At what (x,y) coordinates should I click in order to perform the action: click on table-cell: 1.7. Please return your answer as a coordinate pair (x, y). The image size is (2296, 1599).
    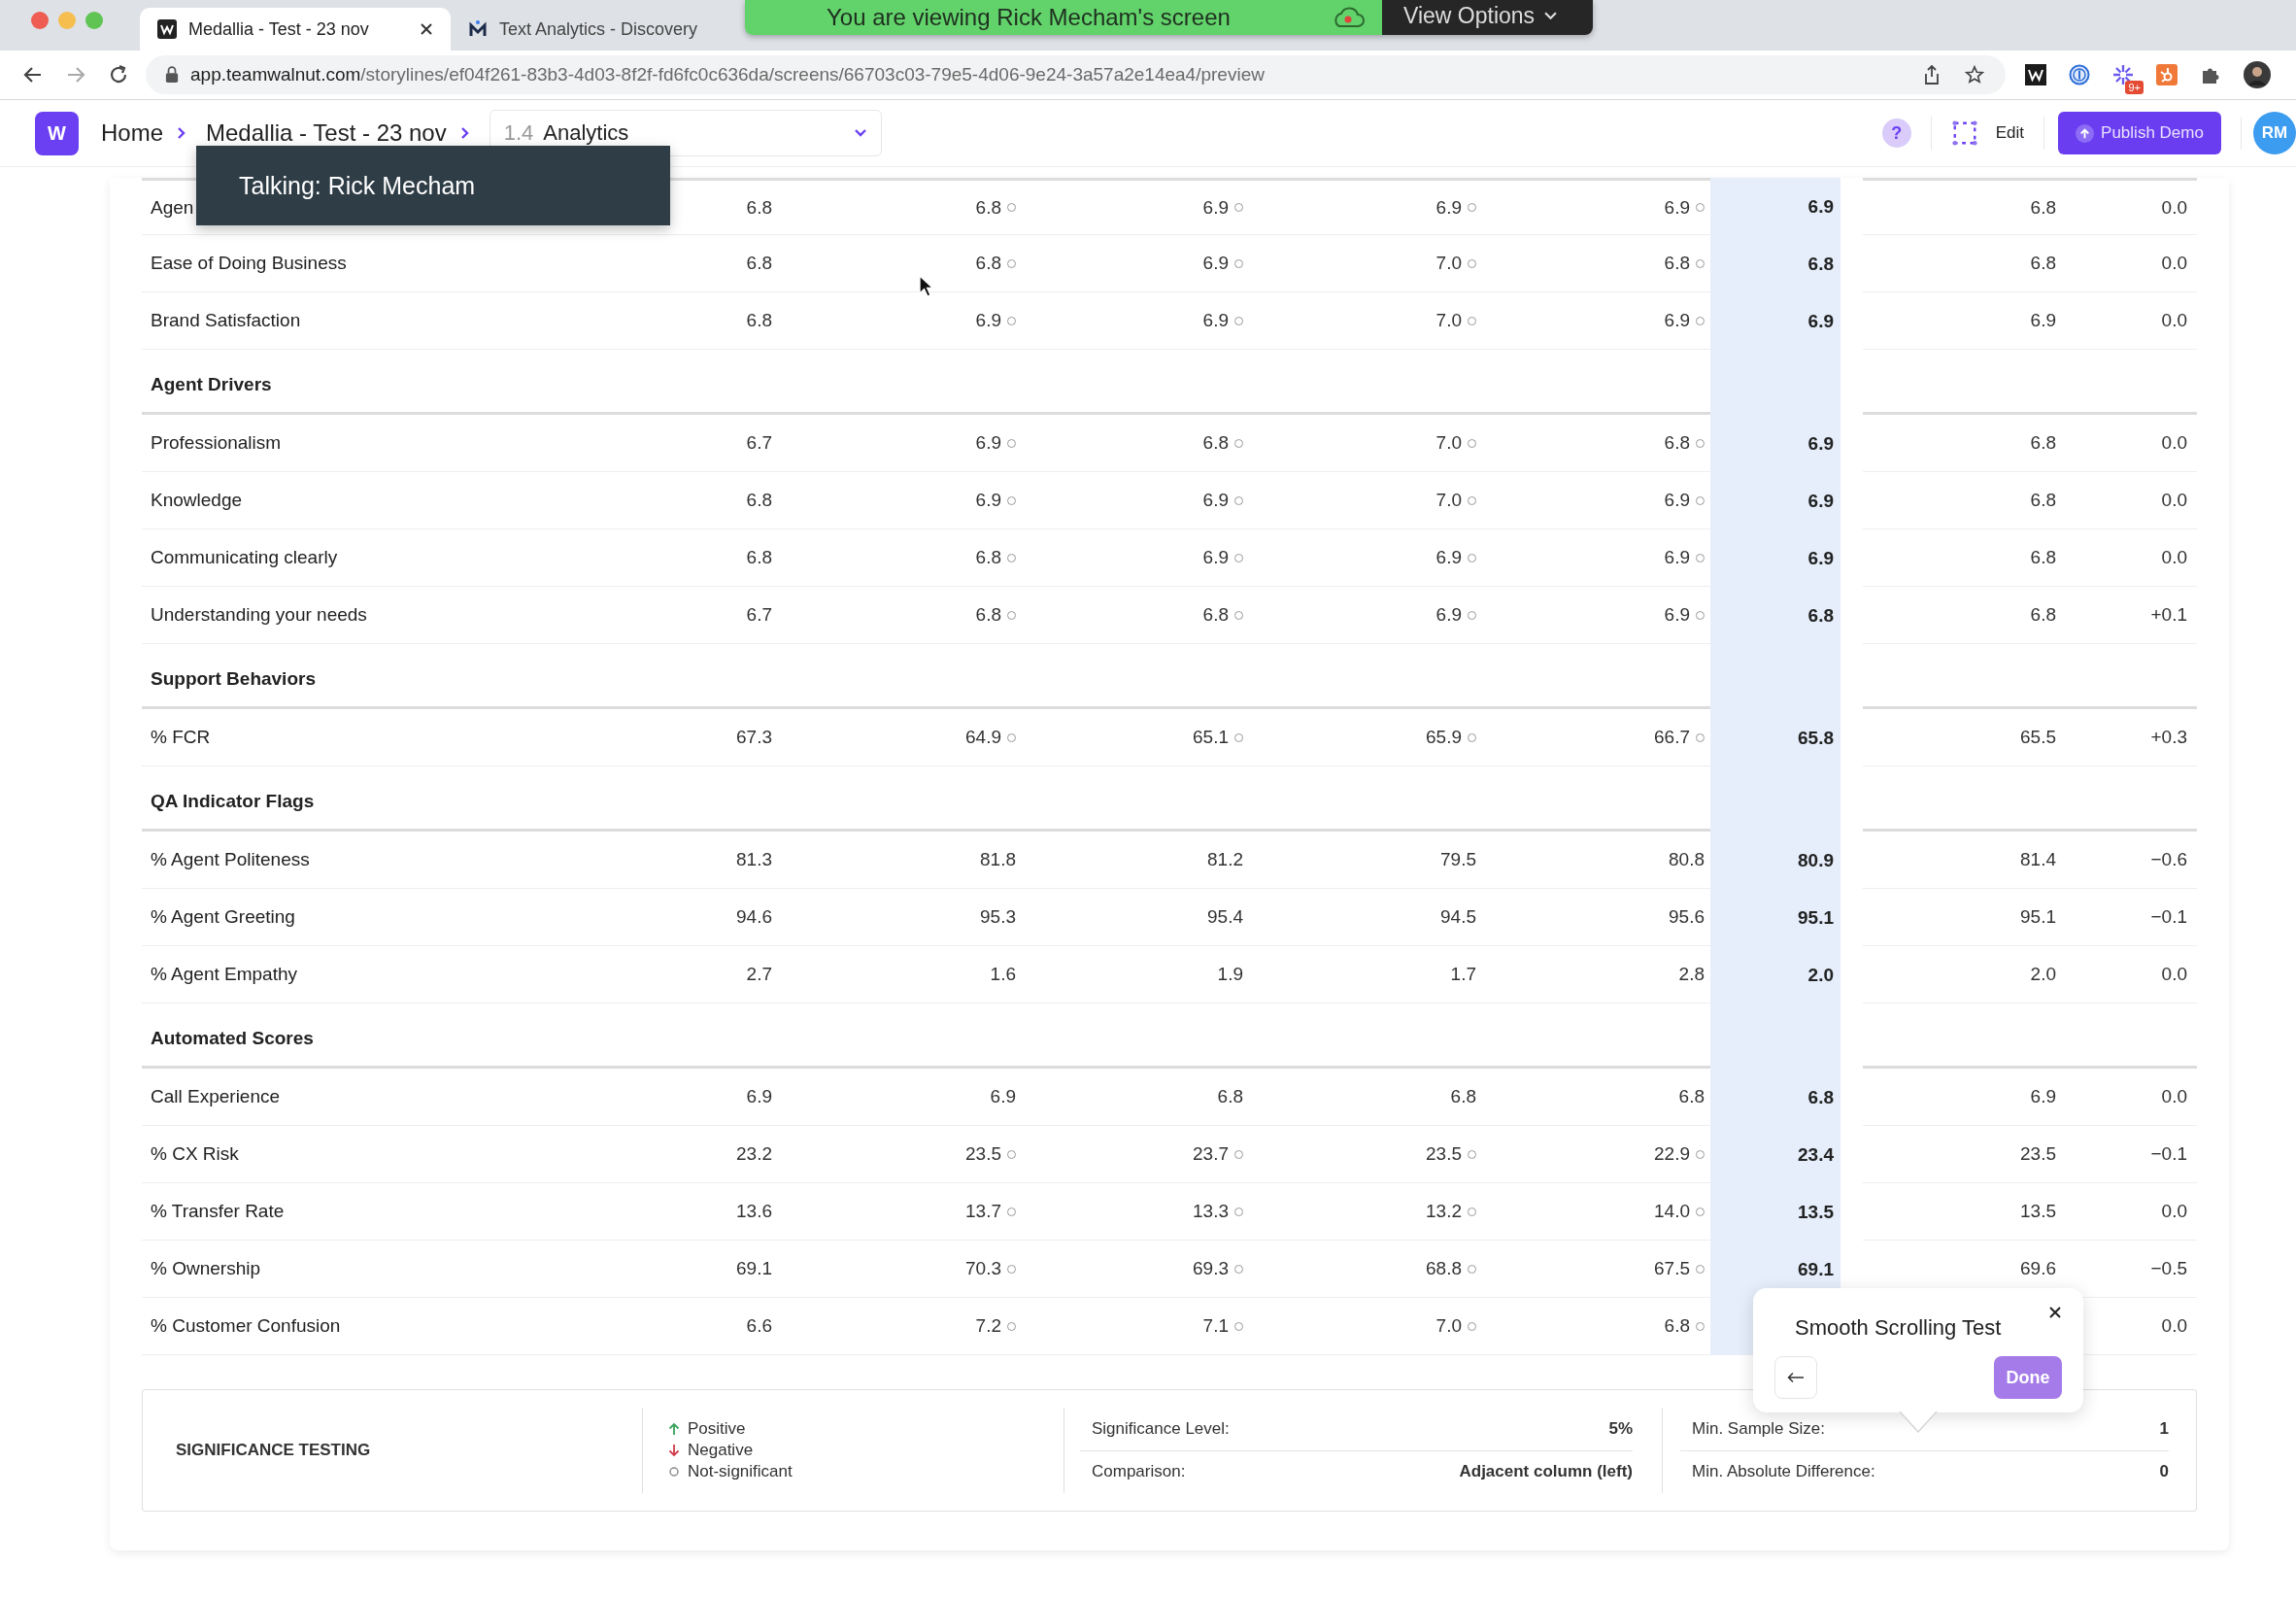
    Looking at the image, I should click on (1463, 974).